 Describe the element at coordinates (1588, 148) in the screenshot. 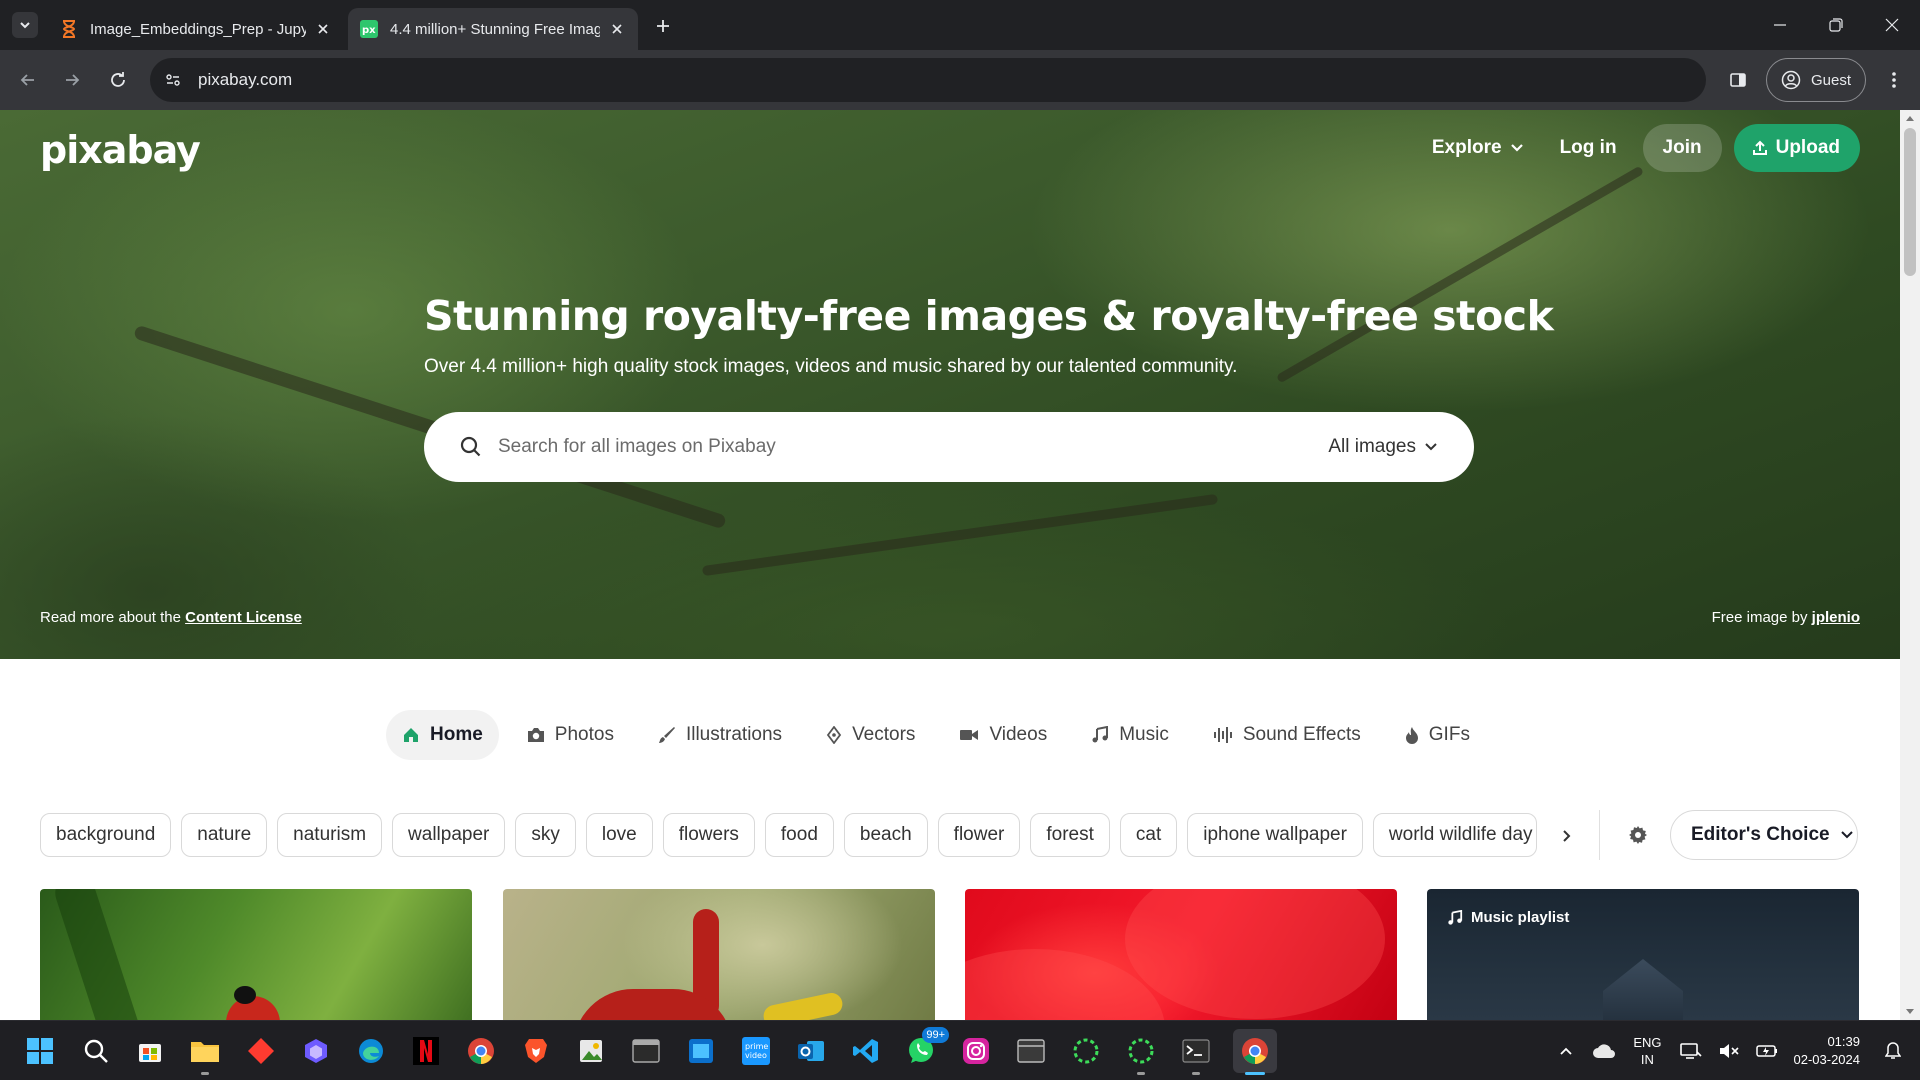

I see `login-link: Log in` at that location.